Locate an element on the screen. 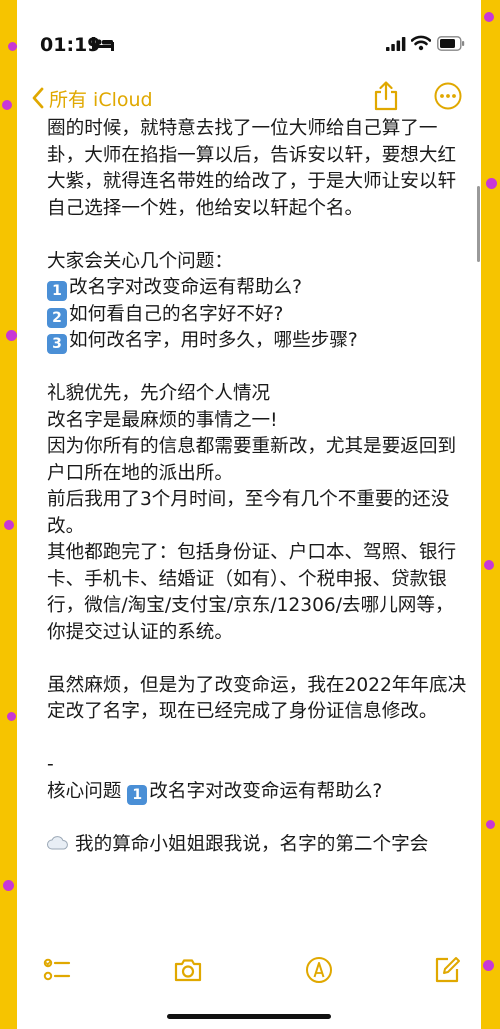 The width and height of the screenshot is (500, 1029). keycap-number-2: 2 is located at coordinates (57, 317).